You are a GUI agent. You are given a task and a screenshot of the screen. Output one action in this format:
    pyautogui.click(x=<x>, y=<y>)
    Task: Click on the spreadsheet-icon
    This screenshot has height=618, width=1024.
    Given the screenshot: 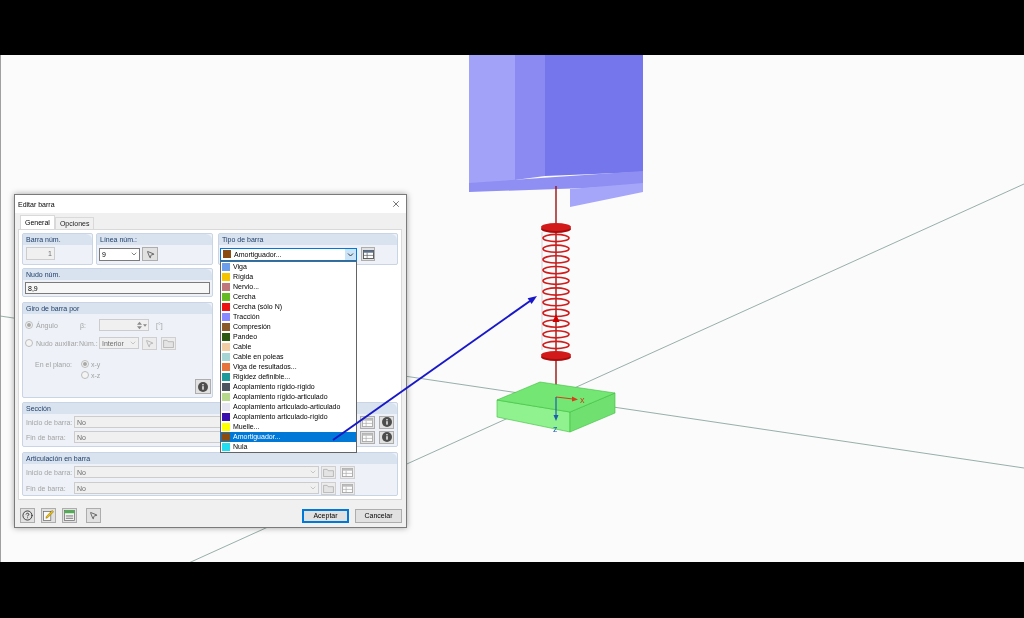 What is the action you would take?
    pyautogui.click(x=69, y=515)
    